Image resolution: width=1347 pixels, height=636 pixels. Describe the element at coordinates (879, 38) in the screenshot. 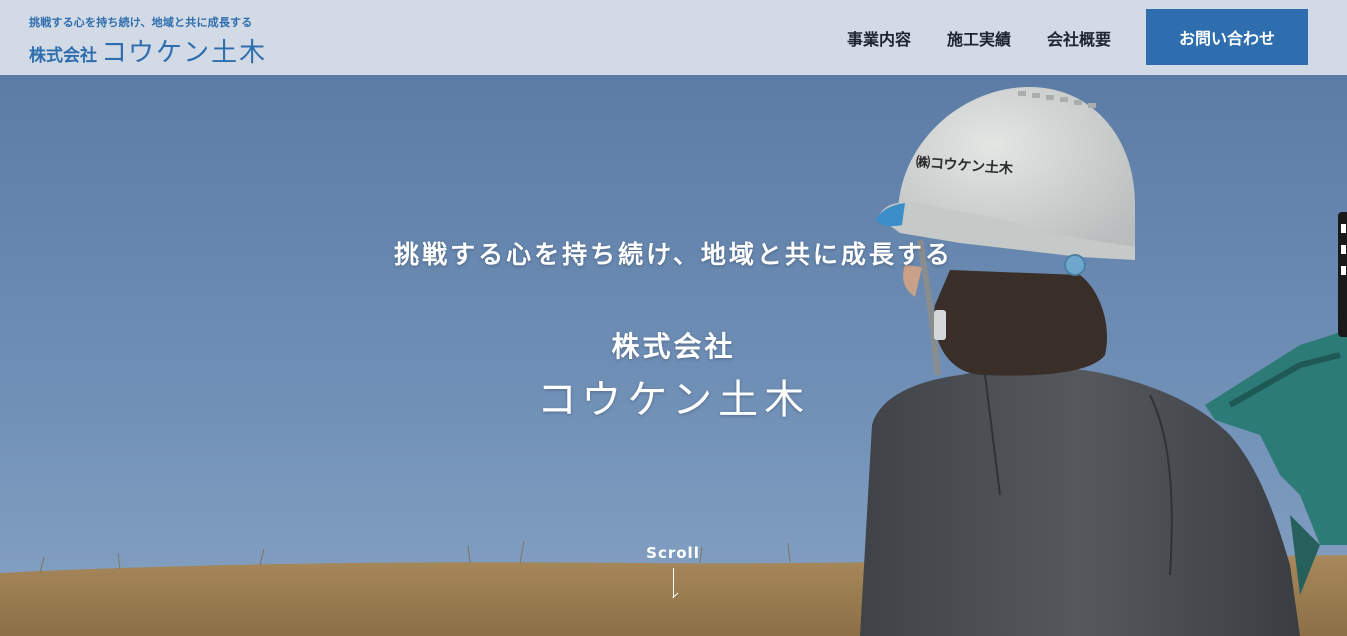

I see `nav-item-business: 事業内容` at that location.